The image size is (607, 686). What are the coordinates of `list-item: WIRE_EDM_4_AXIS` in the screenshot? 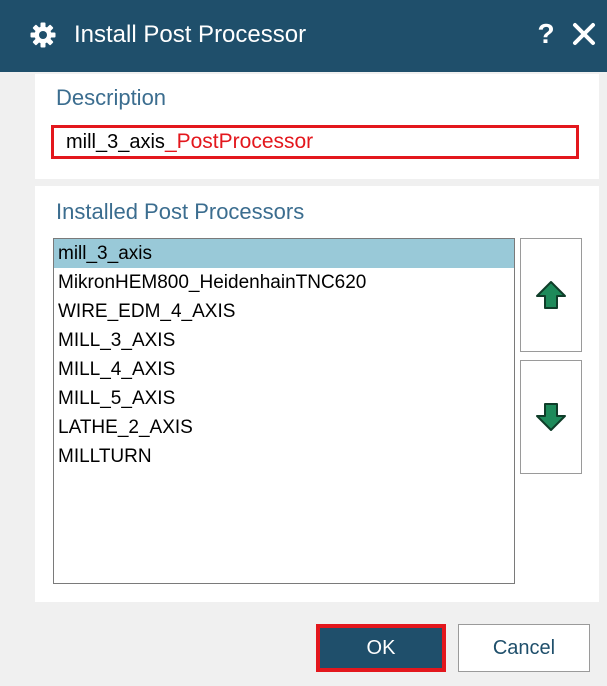 It's located at (284, 311).